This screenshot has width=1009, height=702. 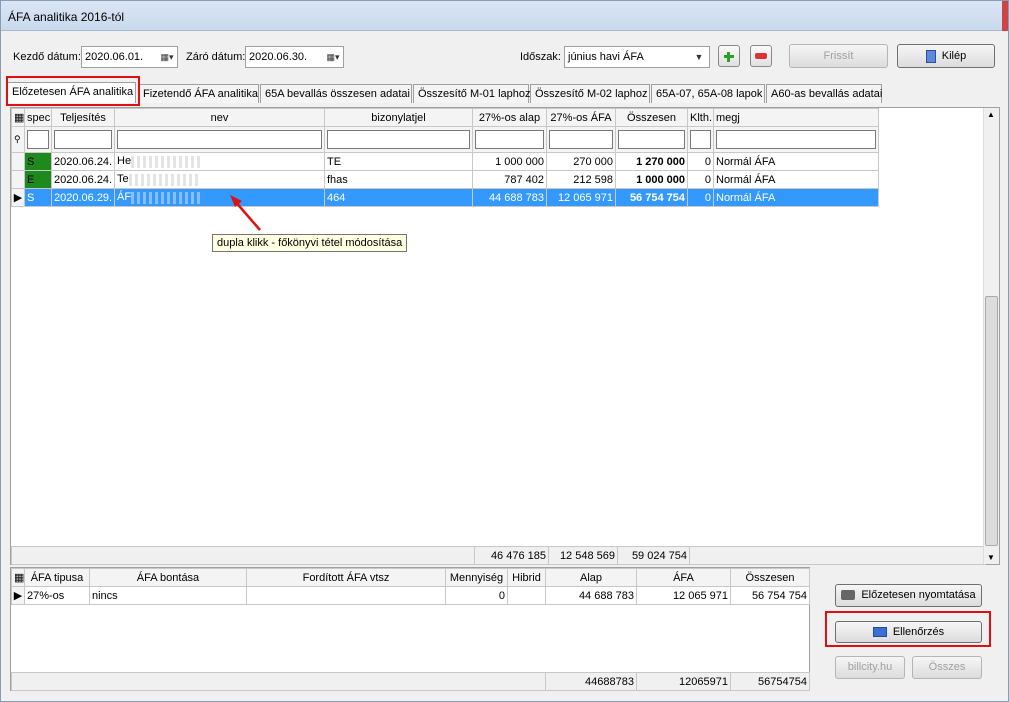 What do you see at coordinates (796, 117) in the screenshot?
I see `col-note: megj` at bounding box center [796, 117].